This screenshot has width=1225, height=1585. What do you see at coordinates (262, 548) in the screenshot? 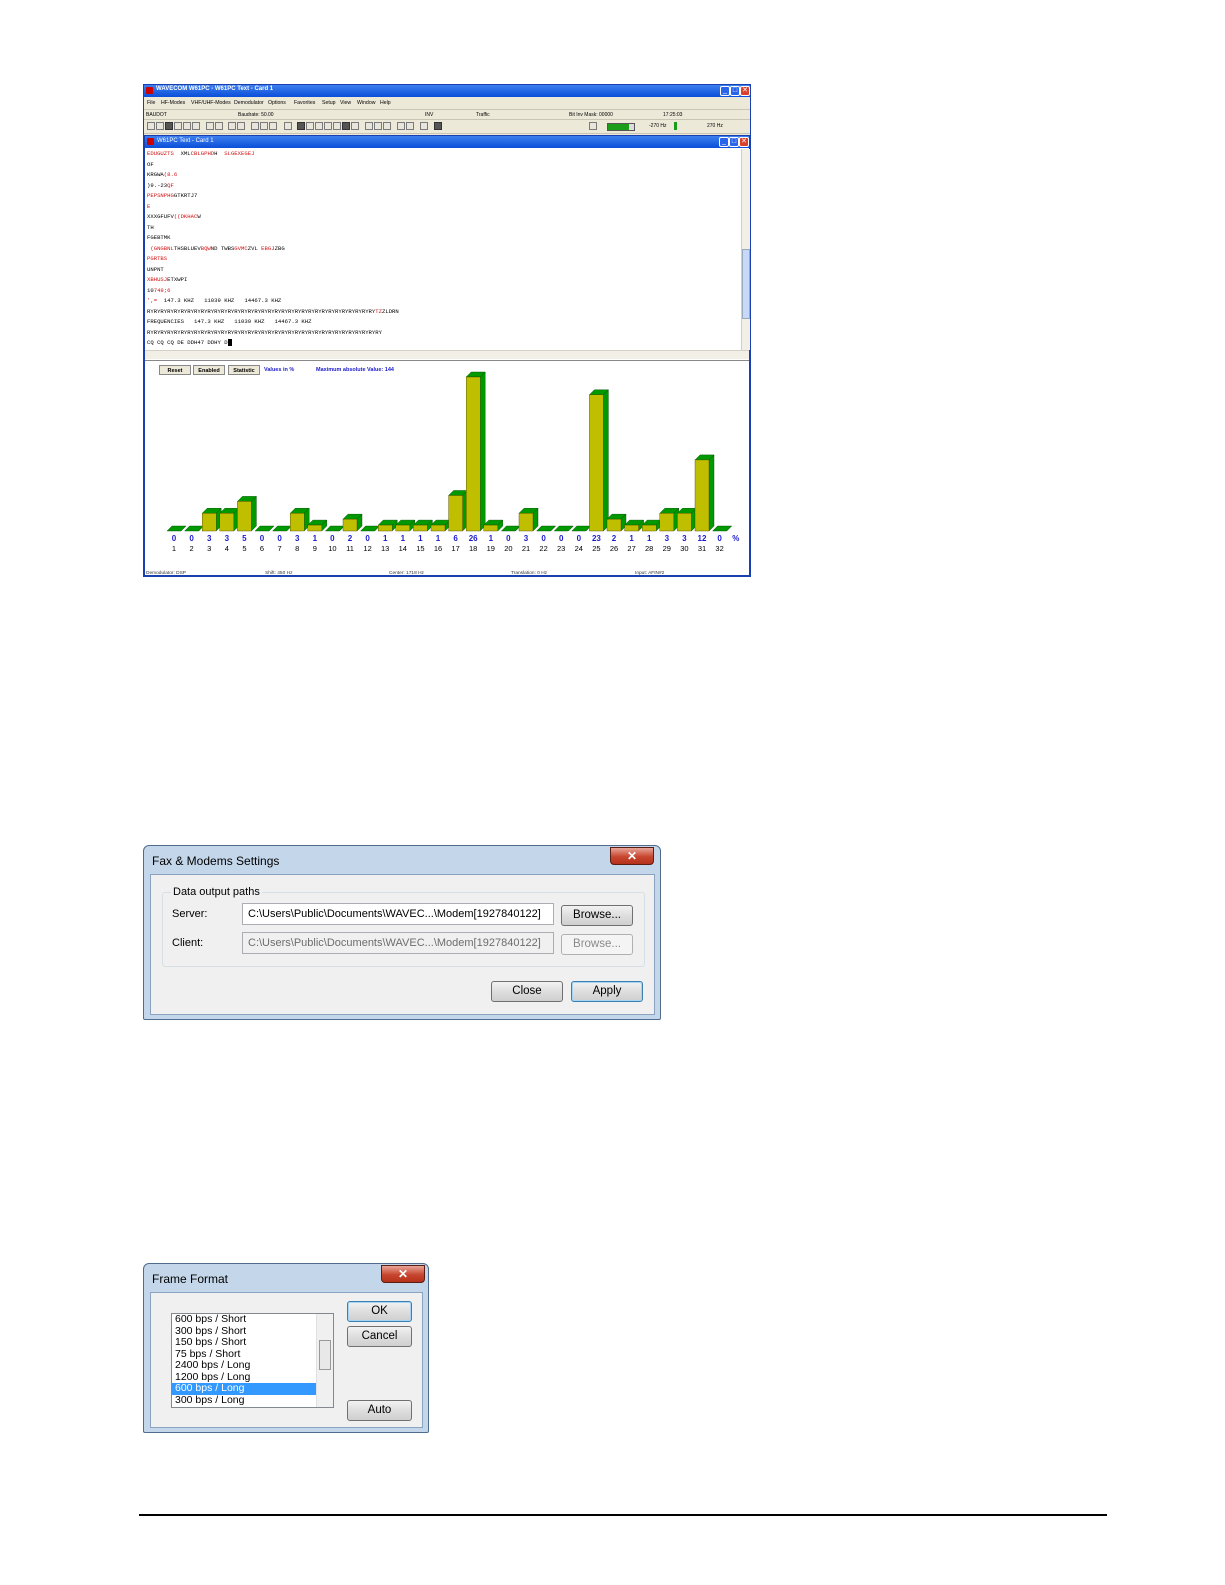
I see `category-label: 6` at bounding box center [262, 548].